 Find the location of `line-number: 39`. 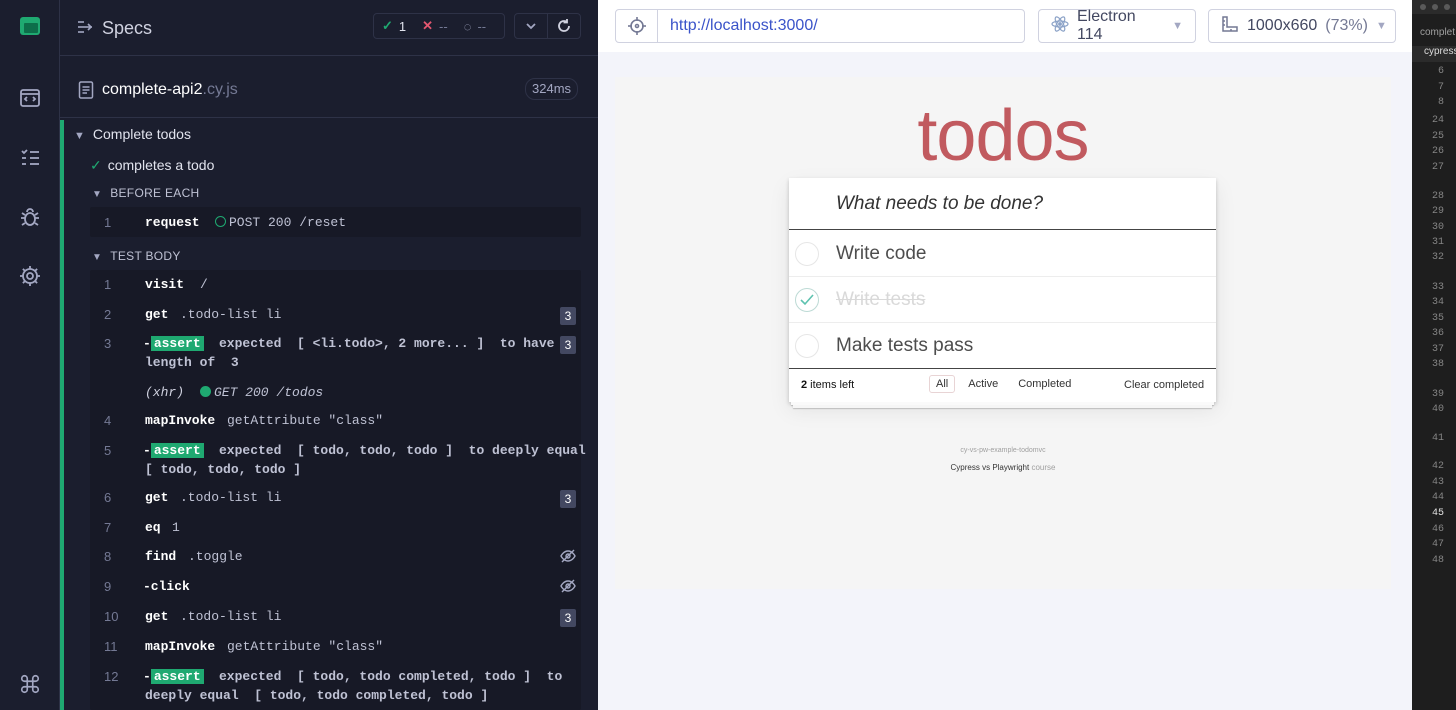

line-number: 39 is located at coordinates (1437, 394).